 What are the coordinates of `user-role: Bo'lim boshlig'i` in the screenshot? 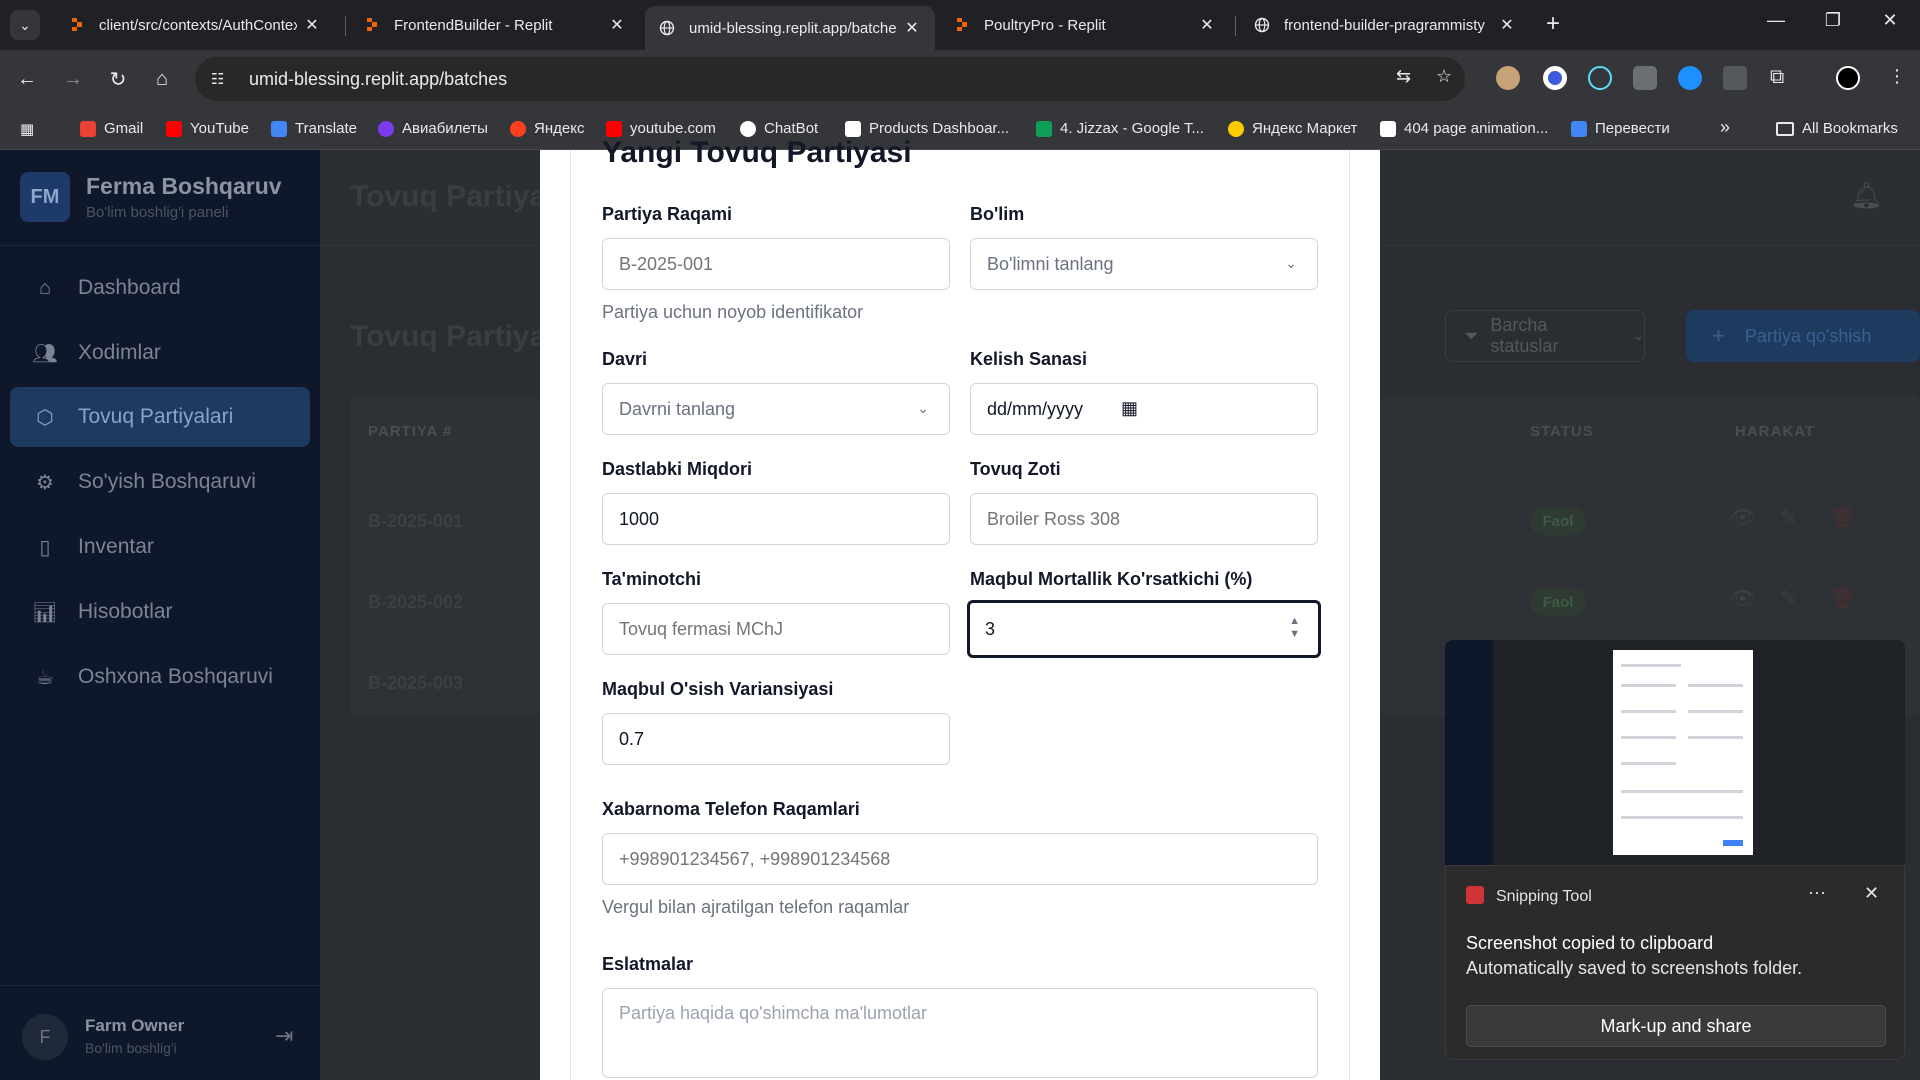 It's located at (131, 1048).